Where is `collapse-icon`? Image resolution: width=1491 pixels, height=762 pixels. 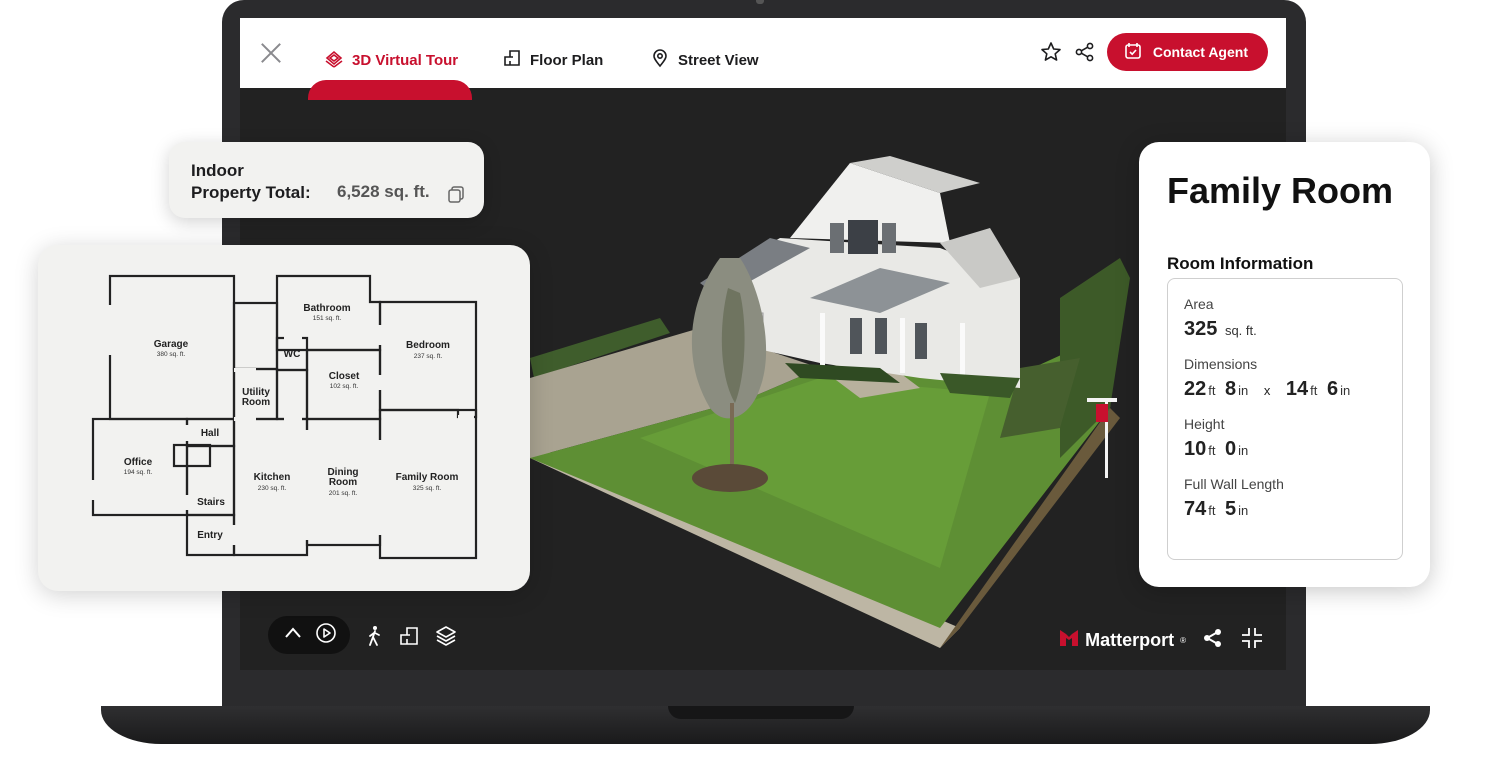
collapse-icon is located at coordinates (1252, 640).